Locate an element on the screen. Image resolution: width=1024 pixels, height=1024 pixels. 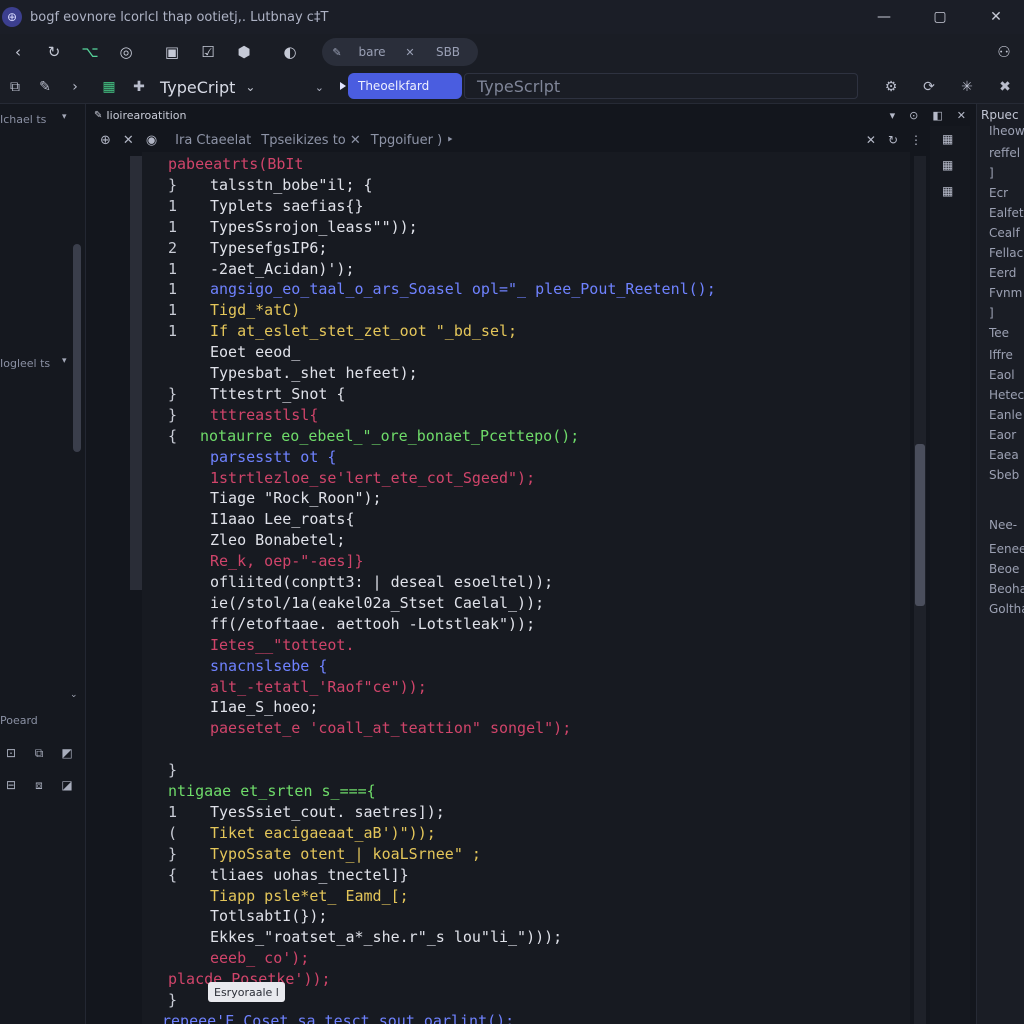
code-line: (Tiket eacigaeaat_aB')")); is located at coordinates (526, 833).